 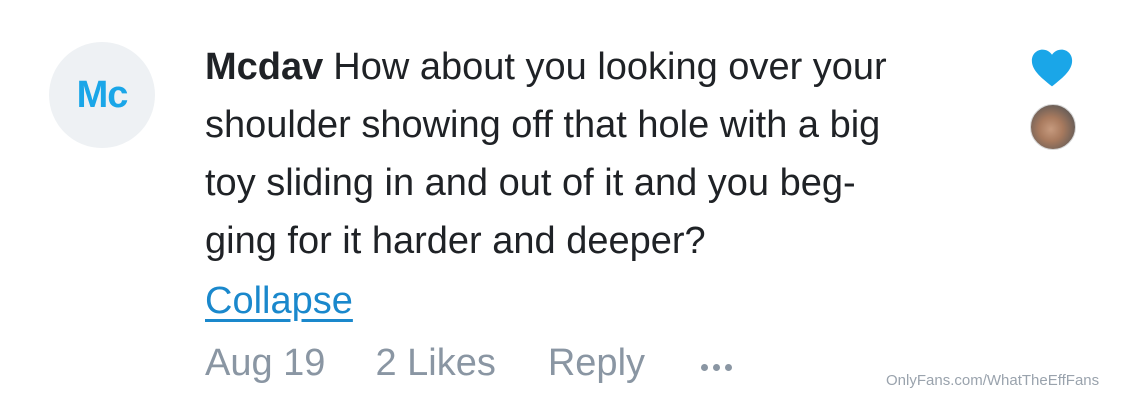 What do you see at coordinates (1053, 127) in the screenshot?
I see `liker-avatar` at bounding box center [1053, 127].